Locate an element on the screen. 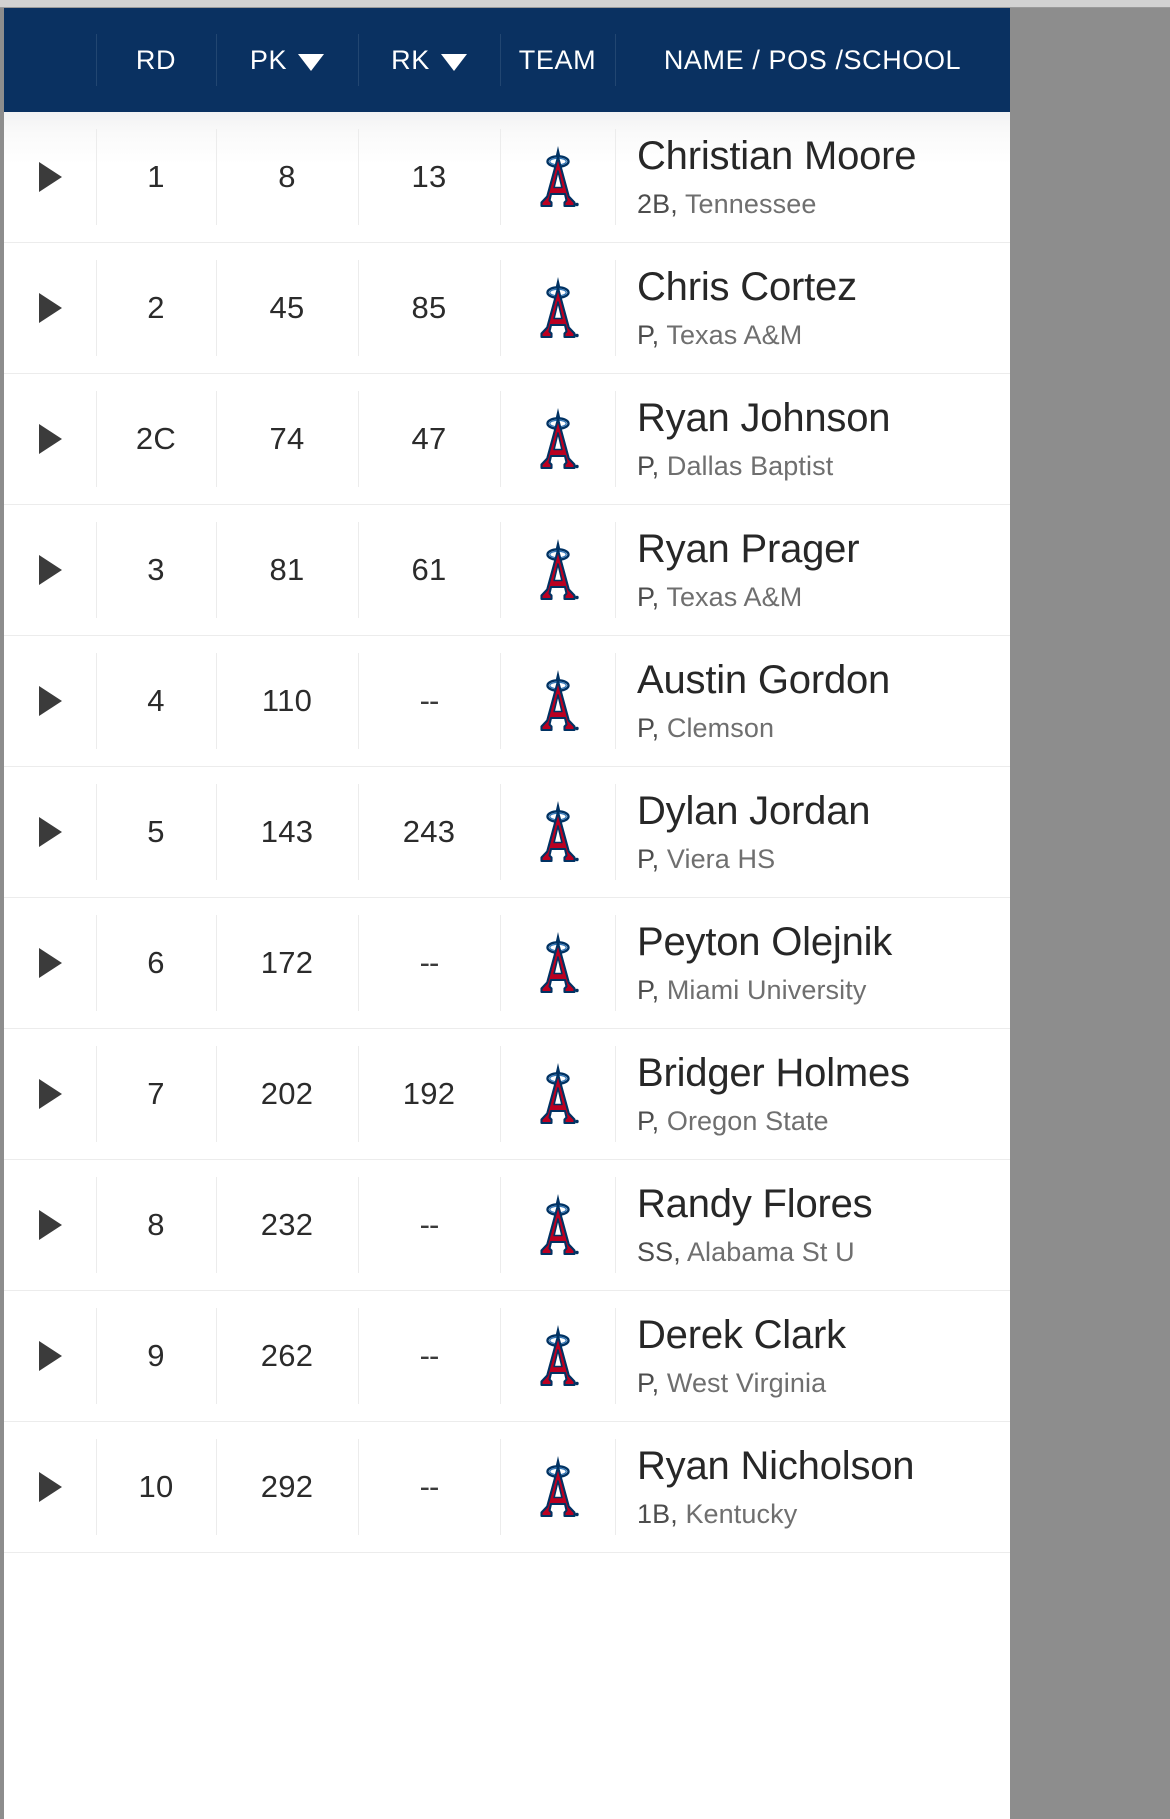 Image resolution: width=1170 pixels, height=1819 pixels. pk-value: 8 is located at coordinates (287, 176).